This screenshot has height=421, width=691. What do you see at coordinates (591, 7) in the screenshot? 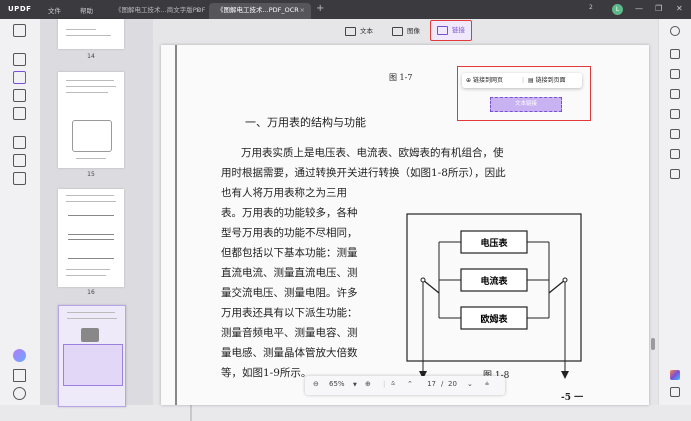
I see `notification-badge: 2` at bounding box center [591, 7].